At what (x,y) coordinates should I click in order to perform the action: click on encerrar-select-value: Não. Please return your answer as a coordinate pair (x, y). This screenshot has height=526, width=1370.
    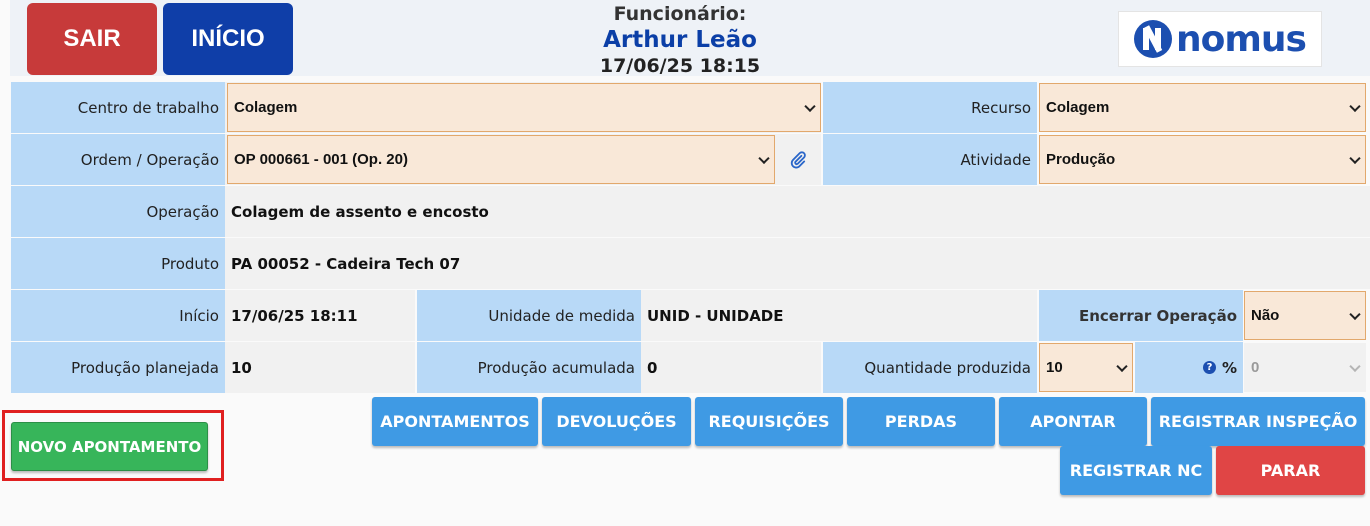
    Looking at the image, I should click on (1265, 315).